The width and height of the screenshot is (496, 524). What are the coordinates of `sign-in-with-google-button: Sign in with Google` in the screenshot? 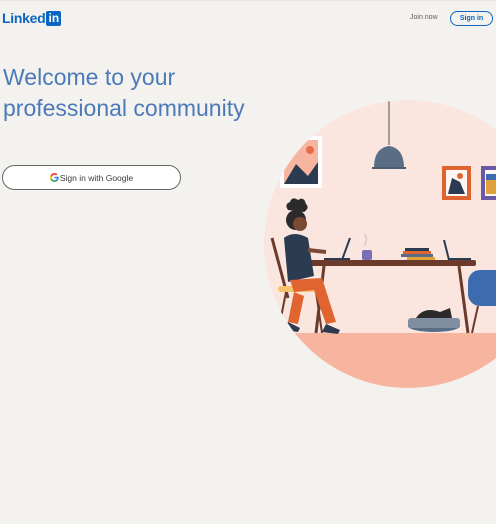 It's located at (91, 177).